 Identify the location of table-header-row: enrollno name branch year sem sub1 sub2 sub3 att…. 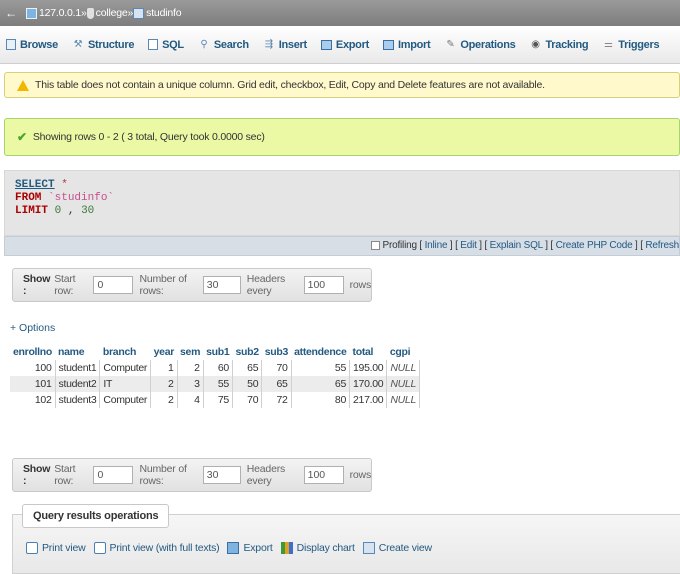
(215, 352).